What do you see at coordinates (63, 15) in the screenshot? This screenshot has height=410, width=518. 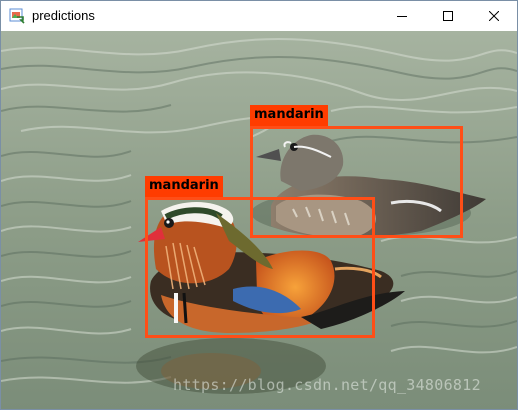 I see `window-title: predictions` at bounding box center [63, 15].